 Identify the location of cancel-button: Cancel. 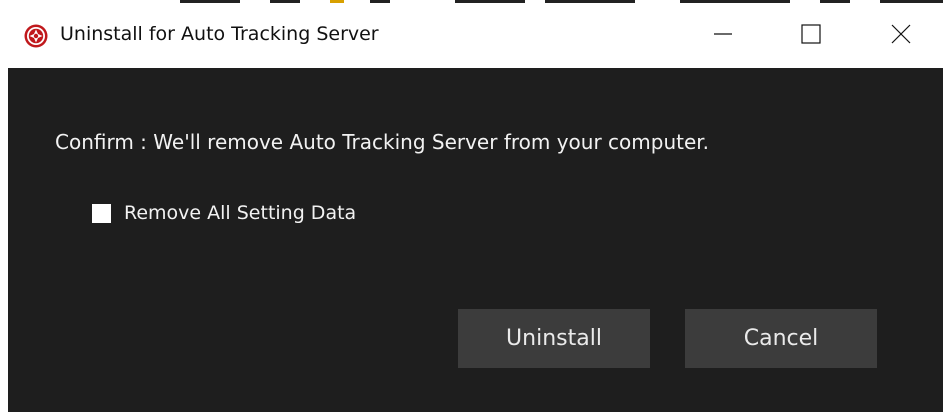
(781, 338).